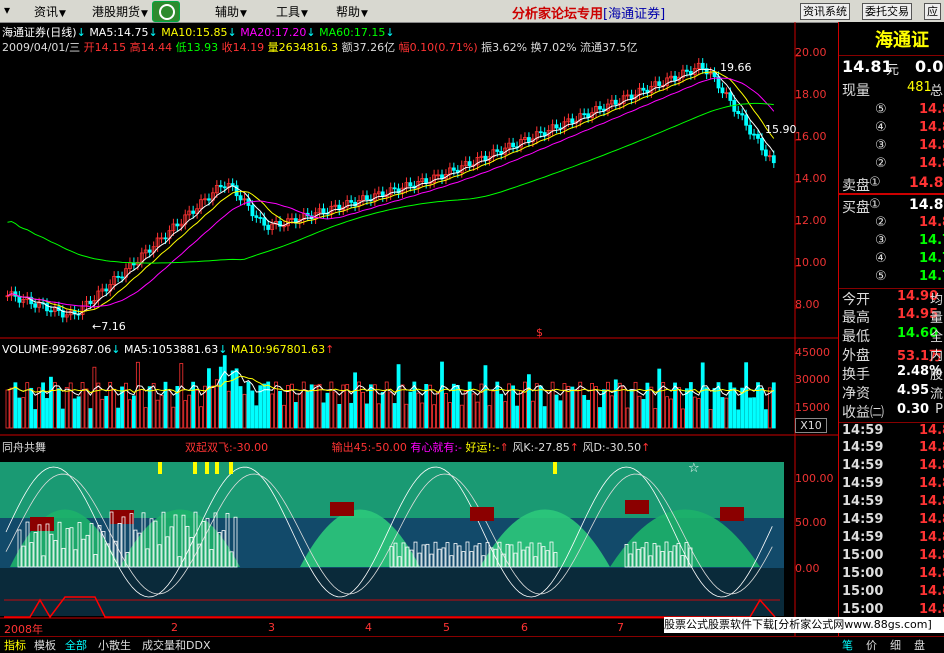 The image size is (944, 653). Describe the element at coordinates (15, 645) in the screenshot. I see `tab-indicator: 指标` at that location.